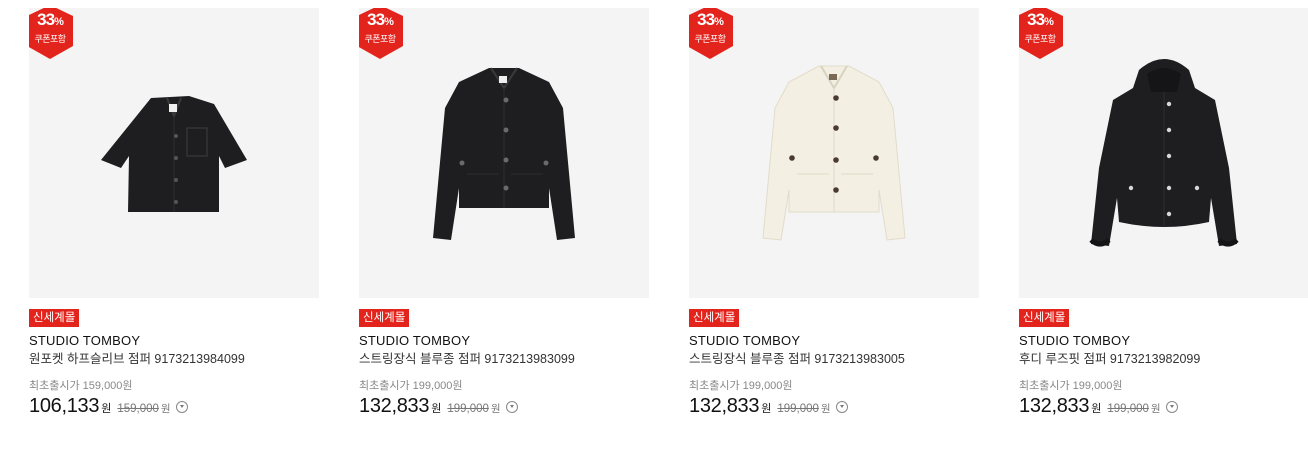 The image size is (1308, 452). Describe the element at coordinates (834, 359) in the screenshot. I see `product-name: 스트링장식 블루종 점퍼 9173213983005` at that location.